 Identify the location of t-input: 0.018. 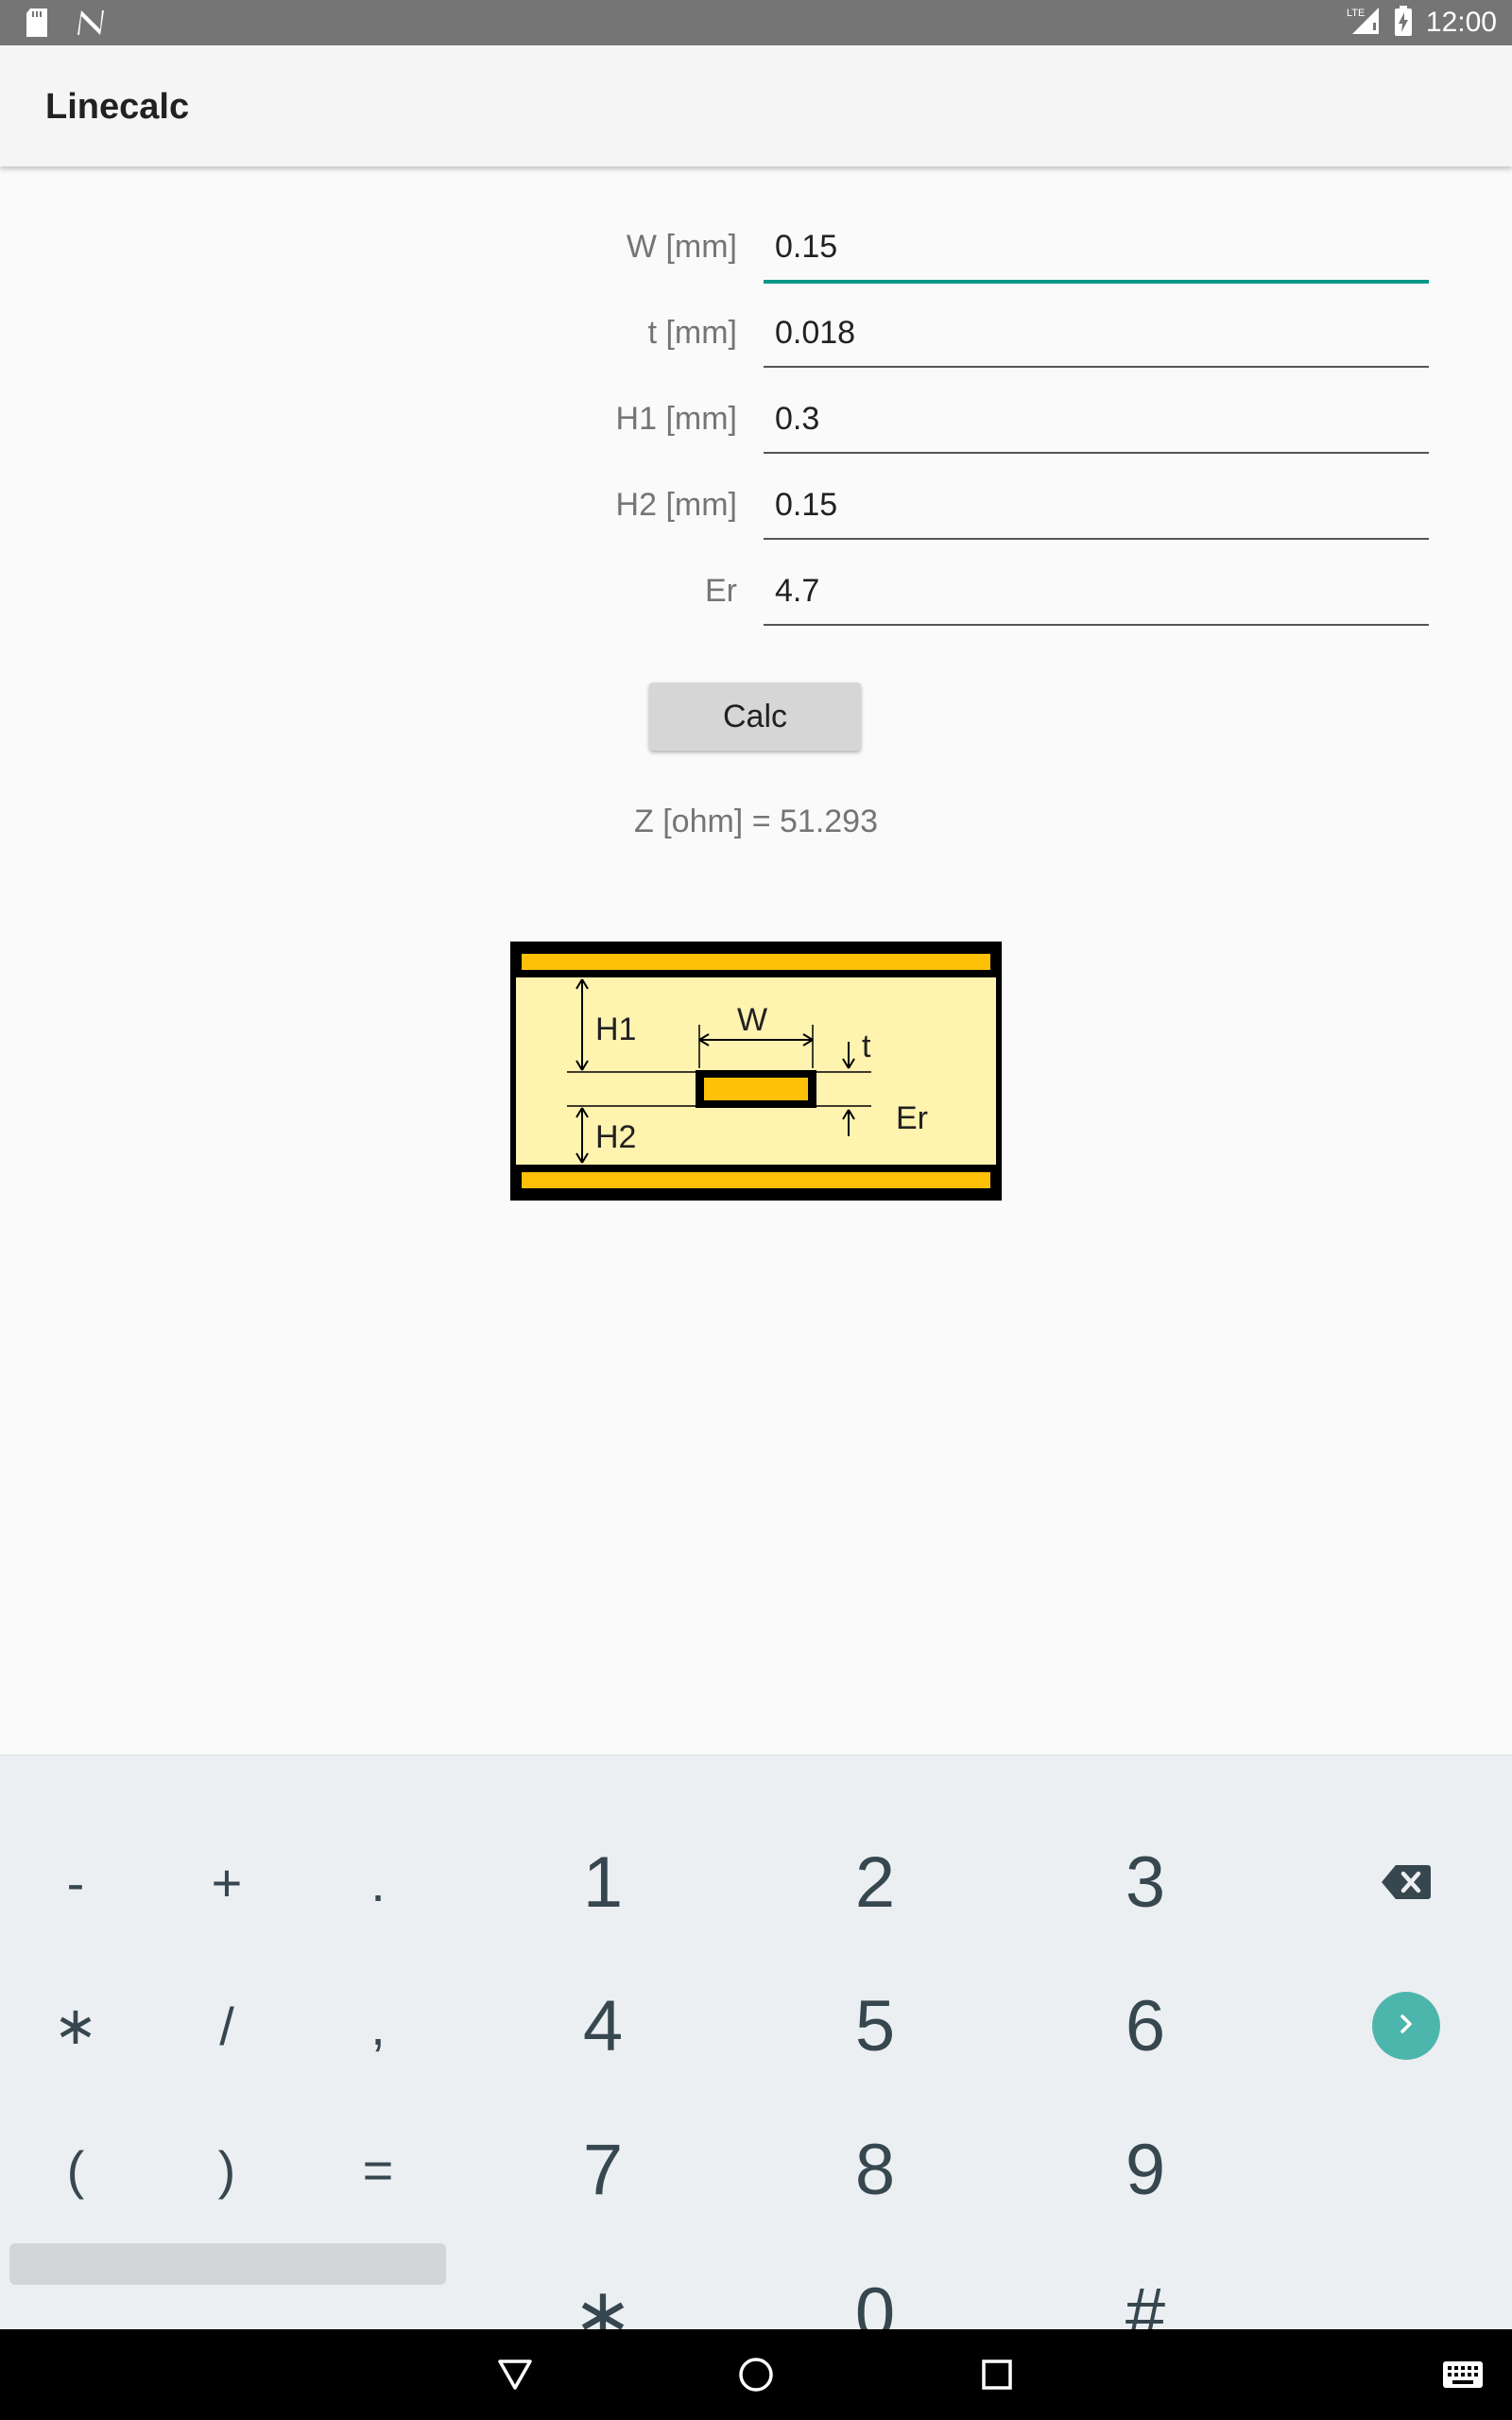
(1096, 336).